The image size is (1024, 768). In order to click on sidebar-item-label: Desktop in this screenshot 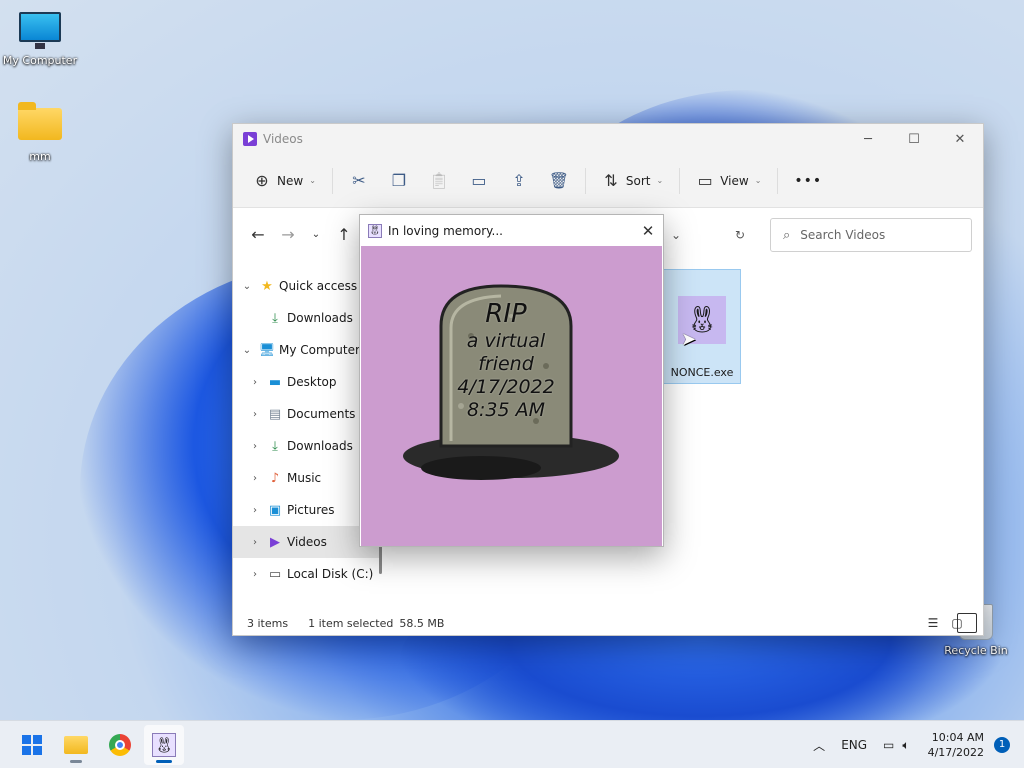, I will do `click(312, 382)`.